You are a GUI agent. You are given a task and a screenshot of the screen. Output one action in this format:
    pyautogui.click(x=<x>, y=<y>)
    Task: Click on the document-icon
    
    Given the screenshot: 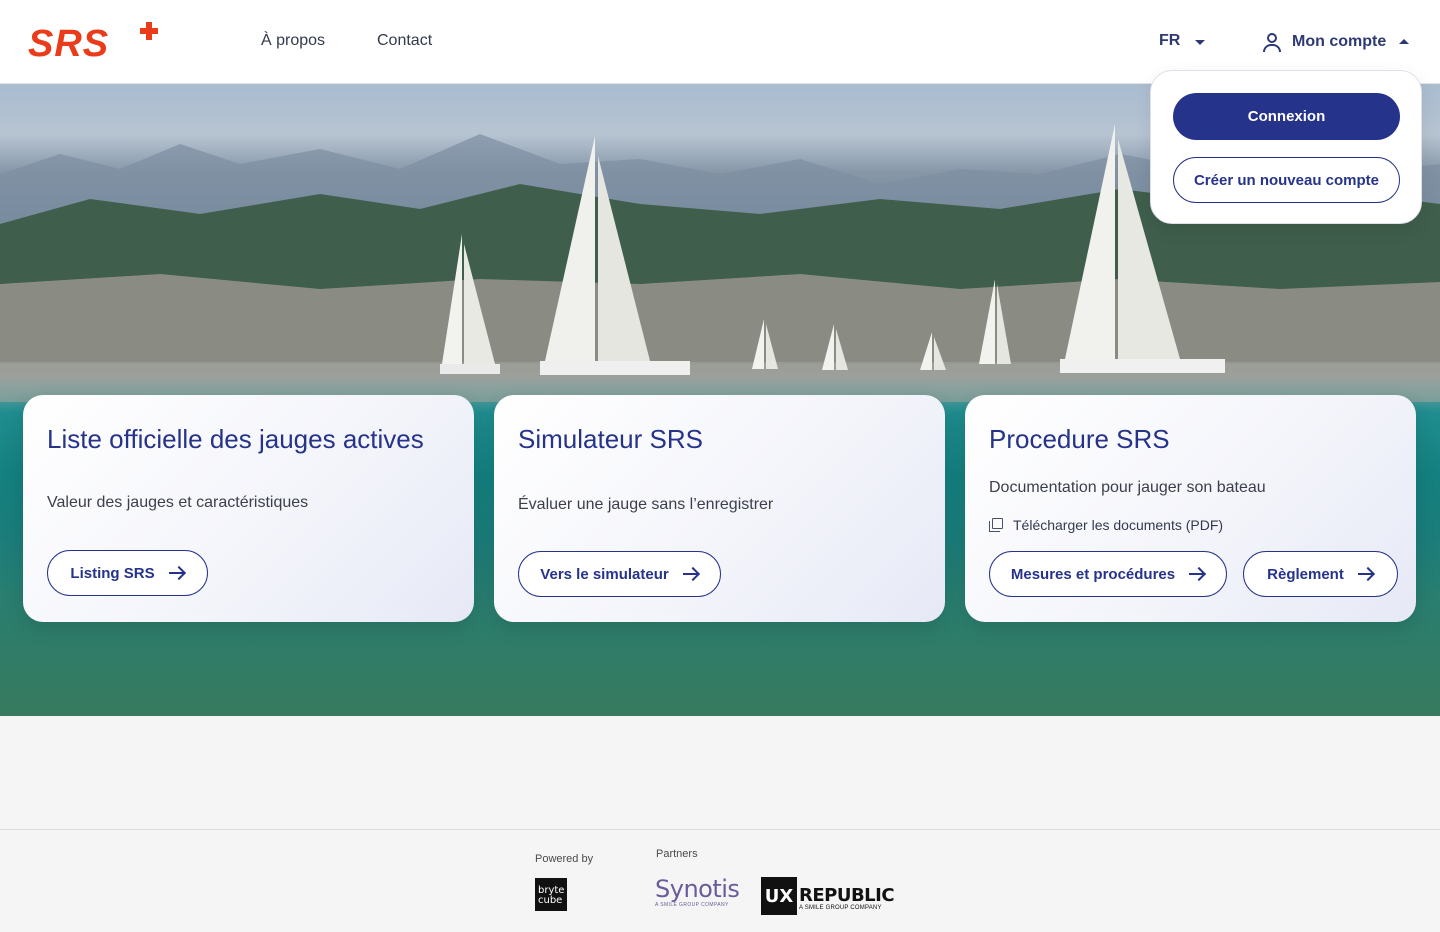 What is the action you would take?
    pyautogui.click(x=996, y=525)
    